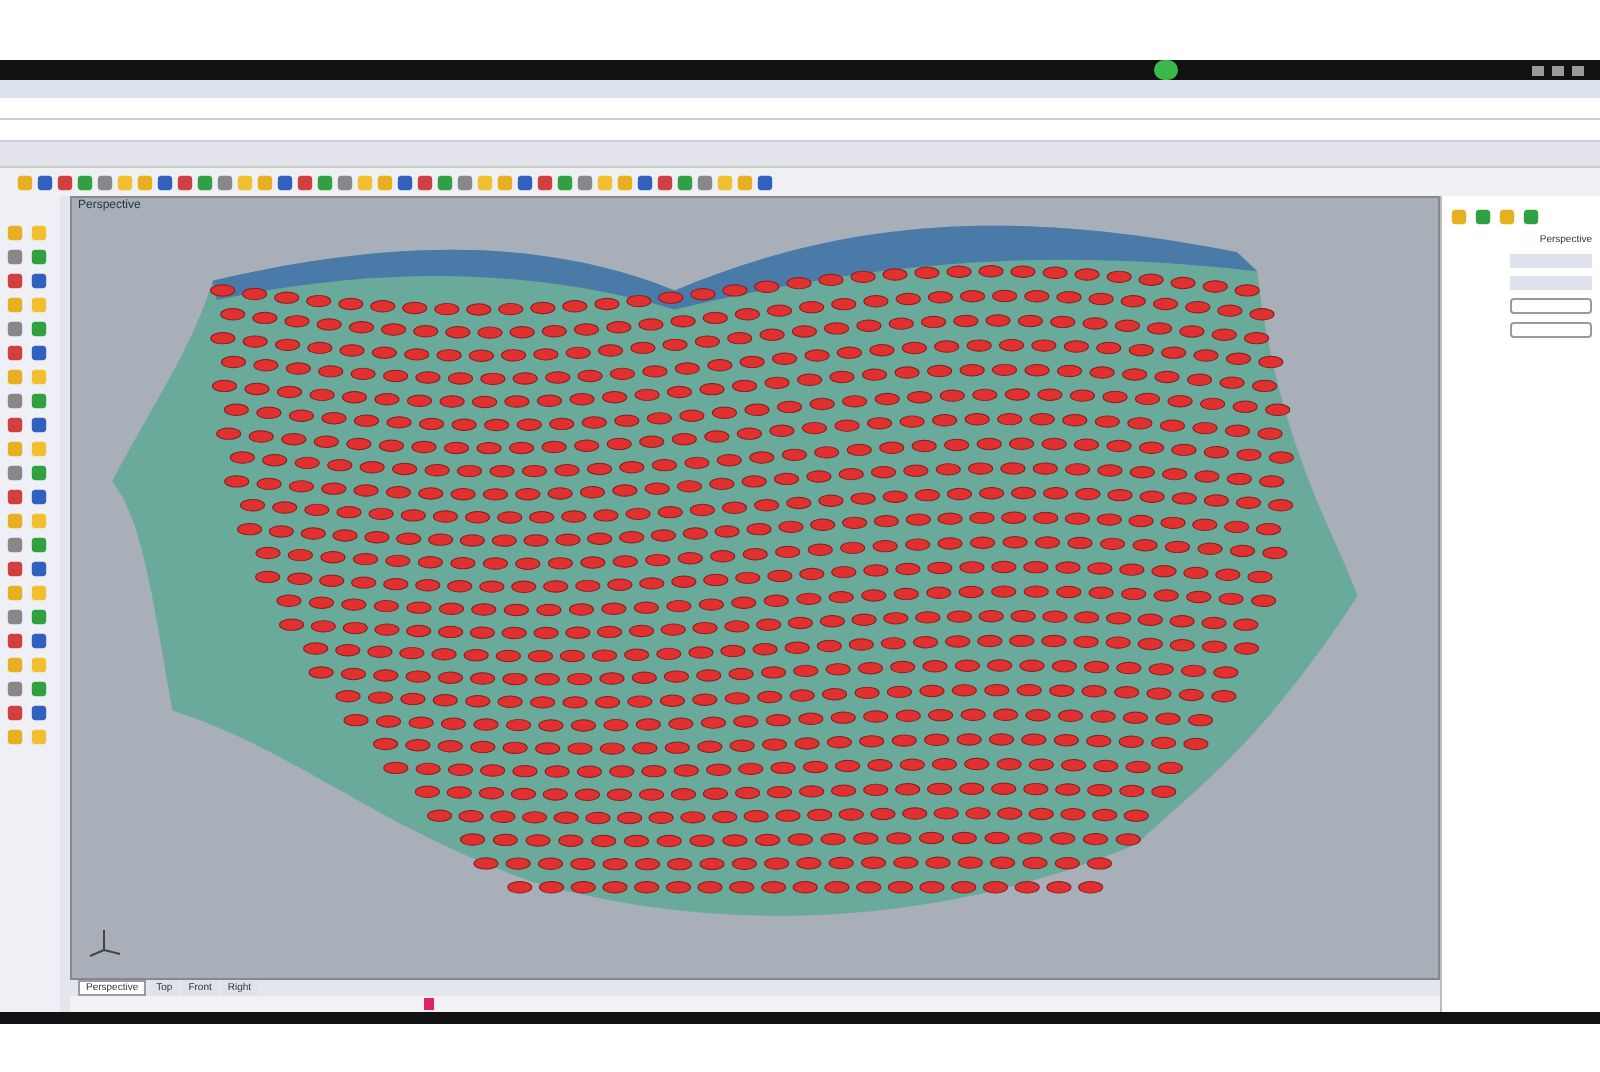  What do you see at coordinates (800, 131) in the screenshot?
I see `command-field` at bounding box center [800, 131].